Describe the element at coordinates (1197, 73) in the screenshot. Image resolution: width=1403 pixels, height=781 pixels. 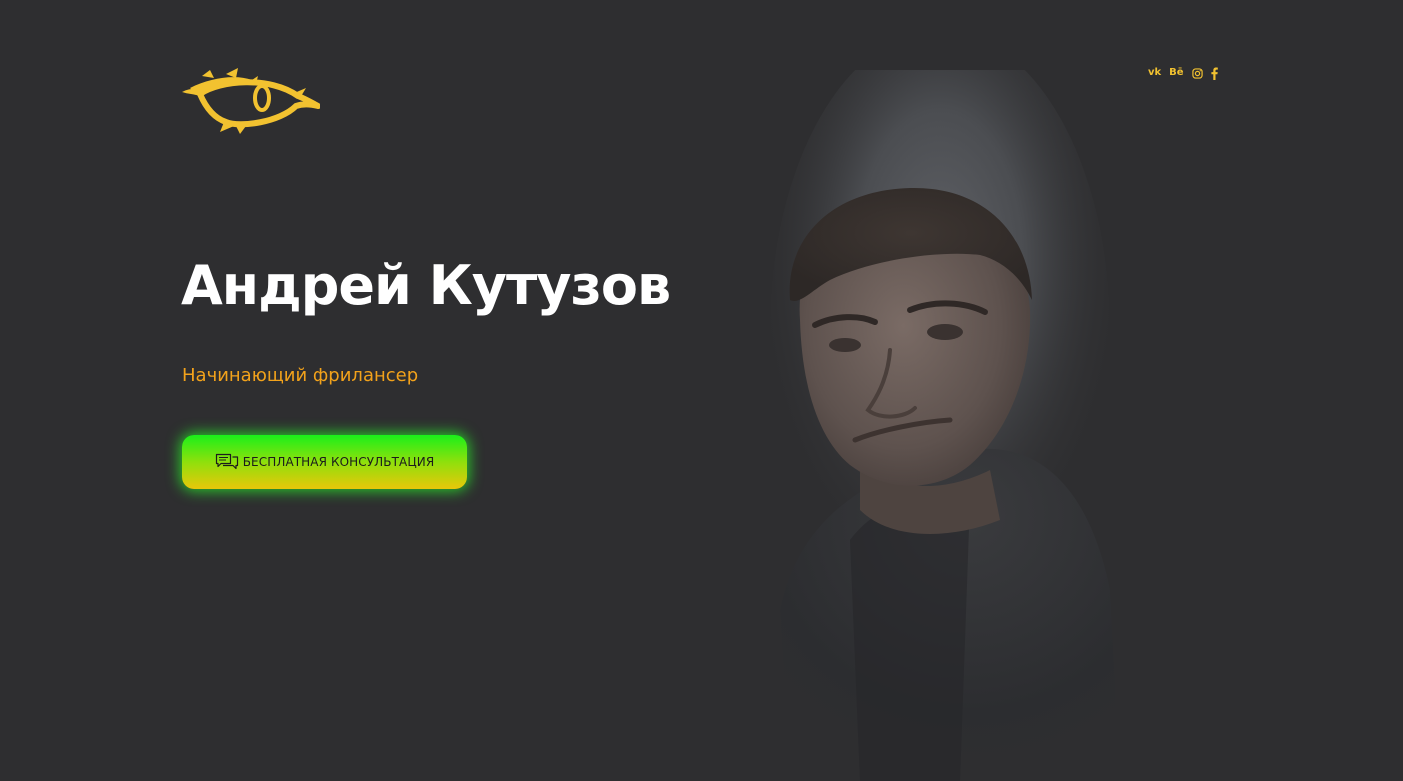
I see `instagram-icon` at that location.